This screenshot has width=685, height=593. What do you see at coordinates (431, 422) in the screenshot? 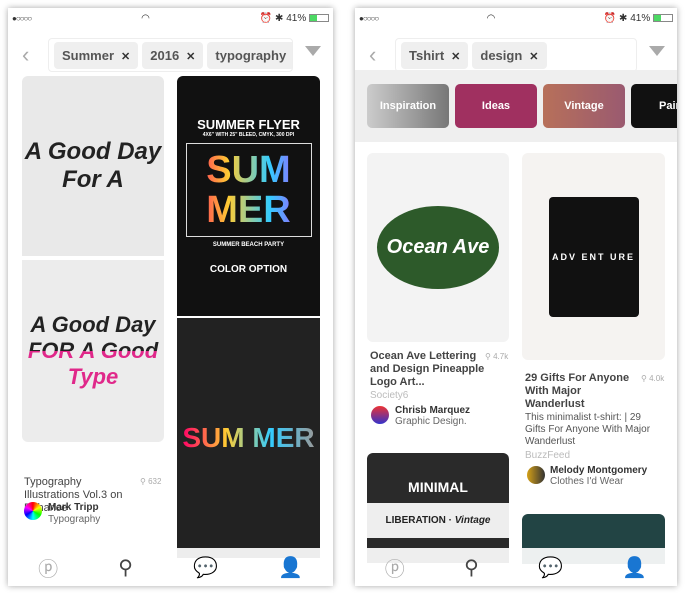
I see `board-name: Graphic Design.` at bounding box center [431, 422].